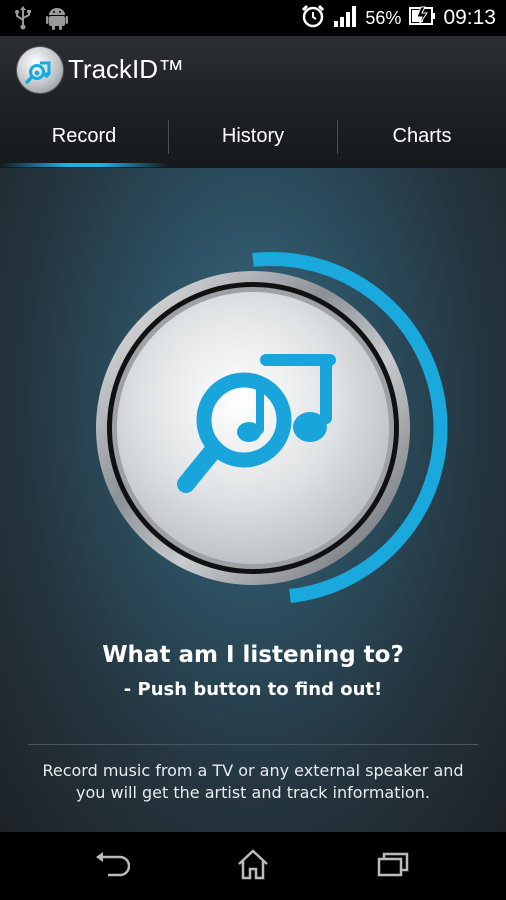 The width and height of the screenshot is (506, 900). Describe the element at coordinates (23, 20) in the screenshot. I see `usb-icon` at that location.